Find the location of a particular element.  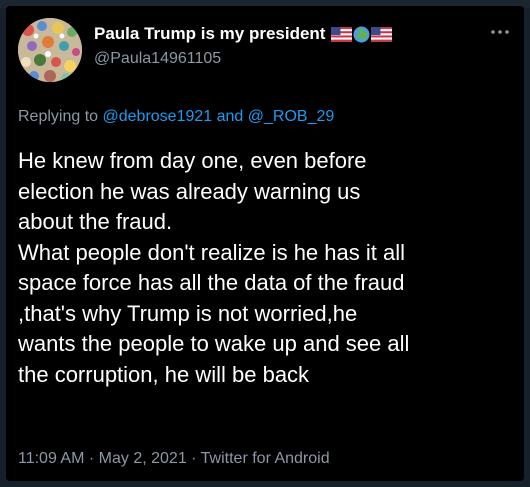

replying-to-line: Replying to @debrose1921 and @_ROB_29 is located at coordinates (176, 117).